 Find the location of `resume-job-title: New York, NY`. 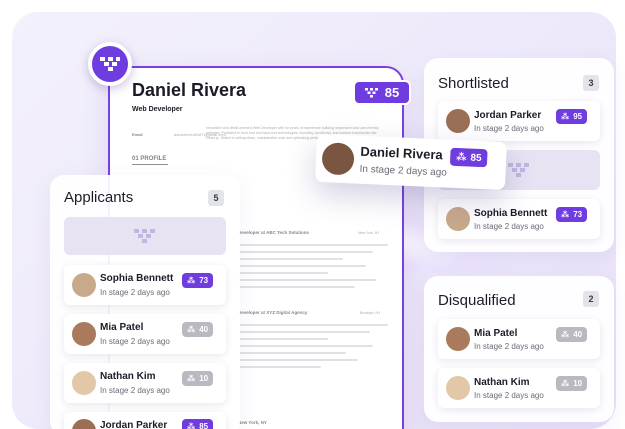

resume-job-title: New York, NY is located at coordinates (252, 422).